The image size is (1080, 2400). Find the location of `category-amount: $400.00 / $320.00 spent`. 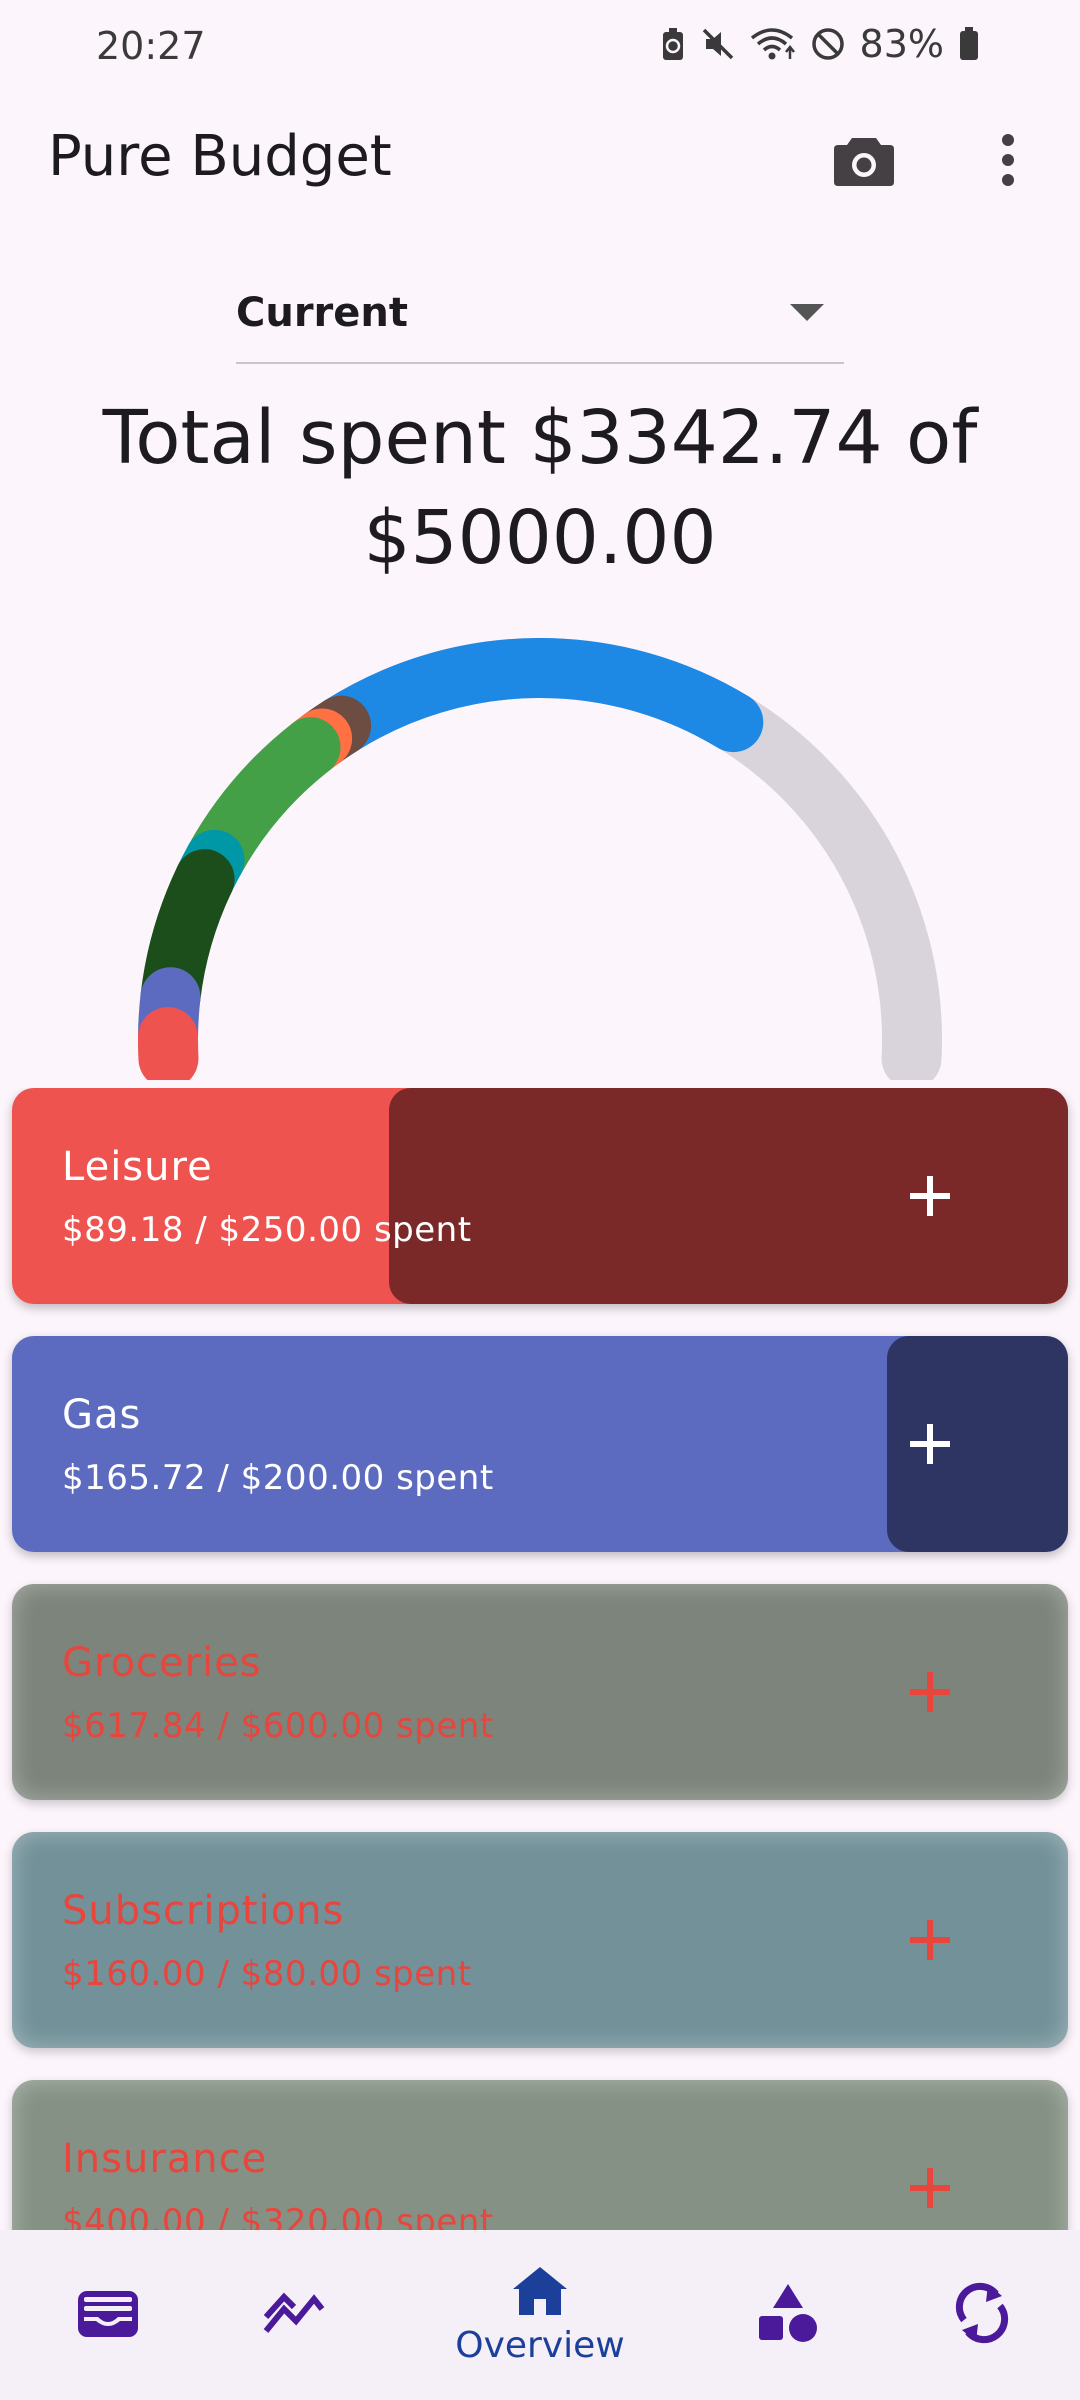

category-amount: $400.00 / $320.00 spent is located at coordinates (278, 2216).